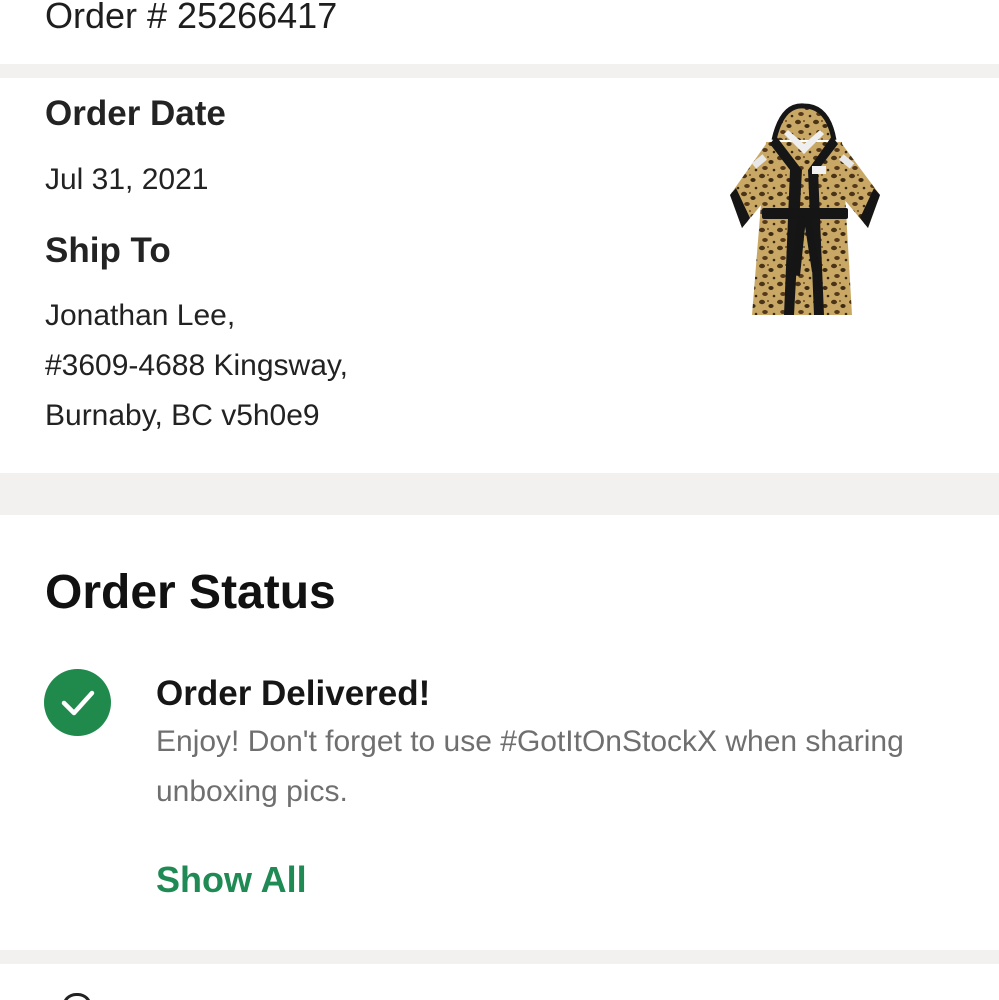 This screenshot has height=1000, width=999. Describe the element at coordinates (135, 113) in the screenshot. I see `order-date-label: Order Date` at that location.